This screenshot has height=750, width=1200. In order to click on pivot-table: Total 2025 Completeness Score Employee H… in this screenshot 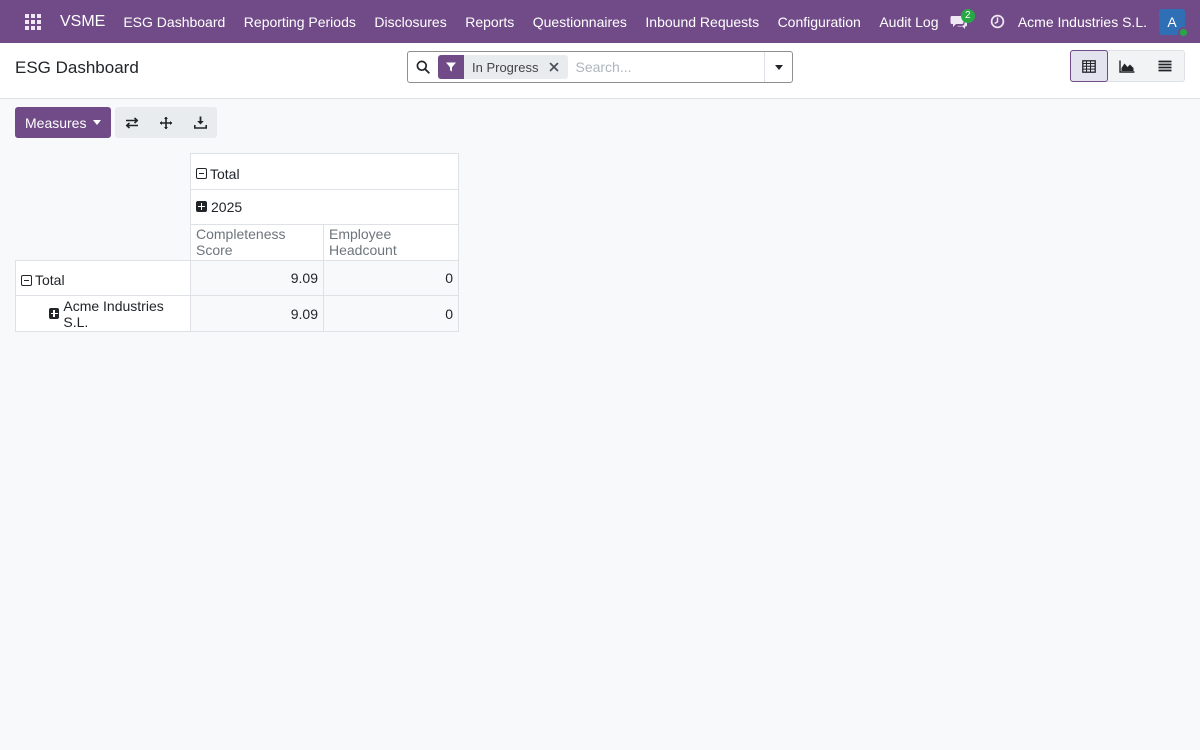, I will do `click(237, 242)`.